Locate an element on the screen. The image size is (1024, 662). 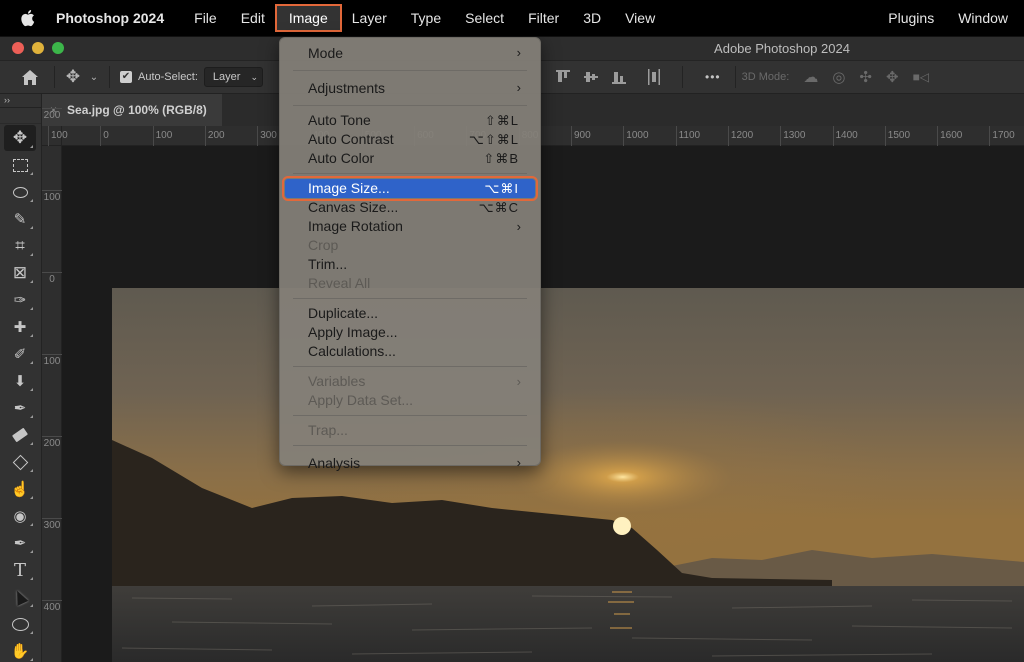
menu-item-auto-contrast: Auto Contrast ⌥⇧⌘L is located at coordinates (410, 139).